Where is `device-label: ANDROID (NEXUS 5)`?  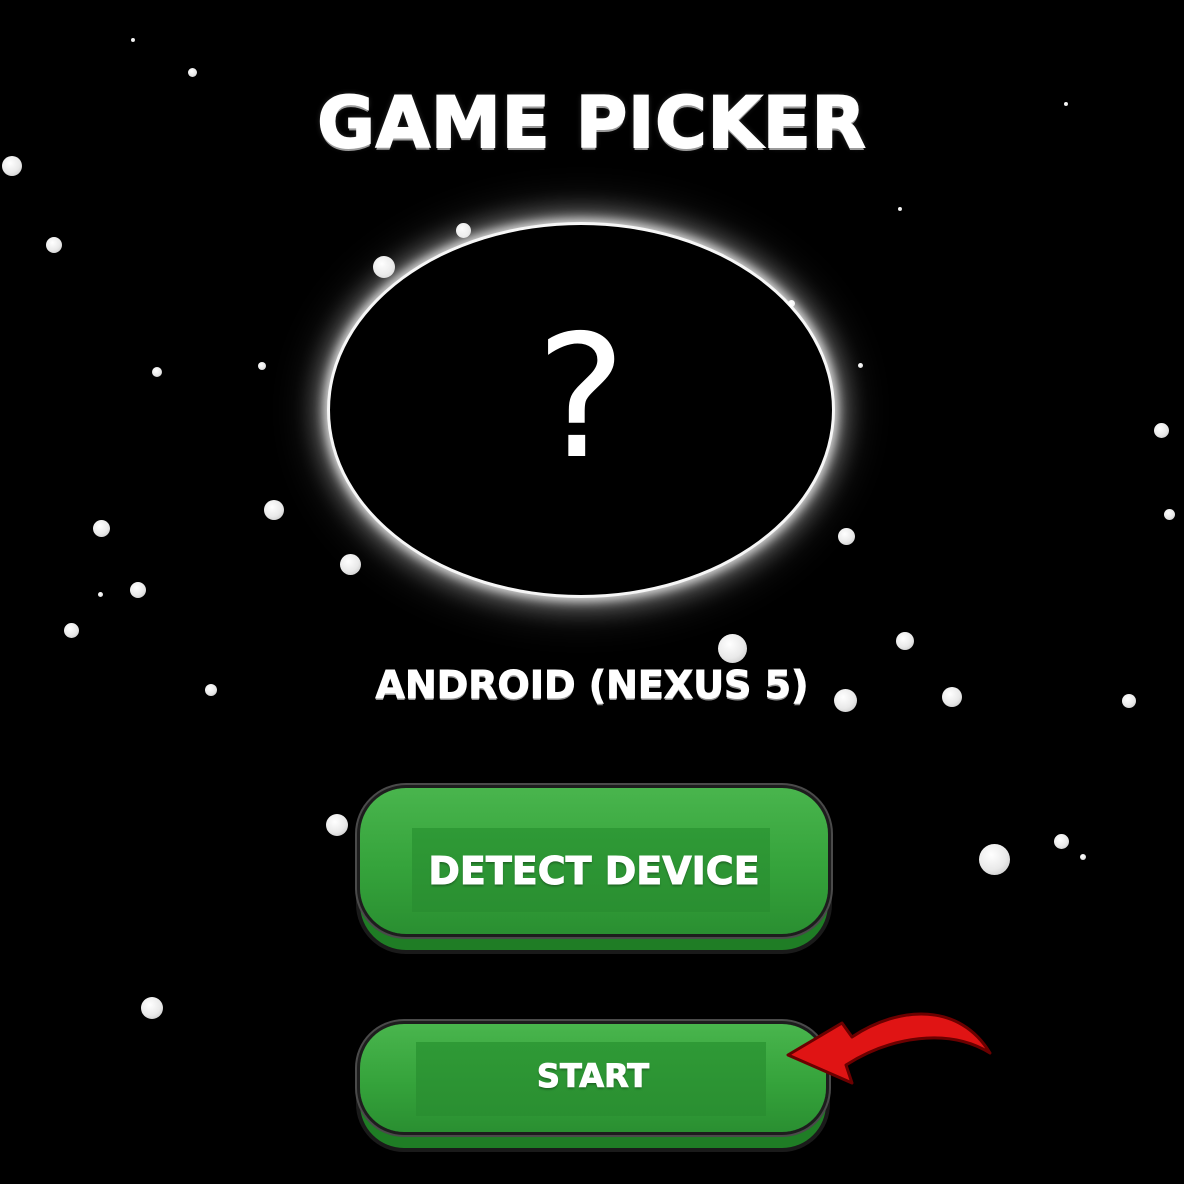 device-label: ANDROID (NEXUS 5) is located at coordinates (592, 685).